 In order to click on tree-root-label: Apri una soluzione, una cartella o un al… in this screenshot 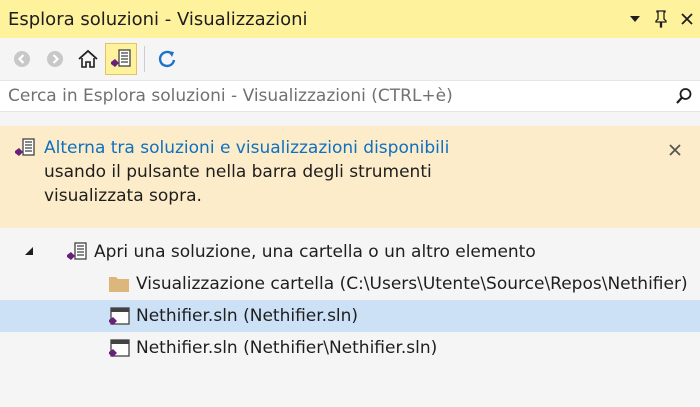, I will do `click(315, 252)`.